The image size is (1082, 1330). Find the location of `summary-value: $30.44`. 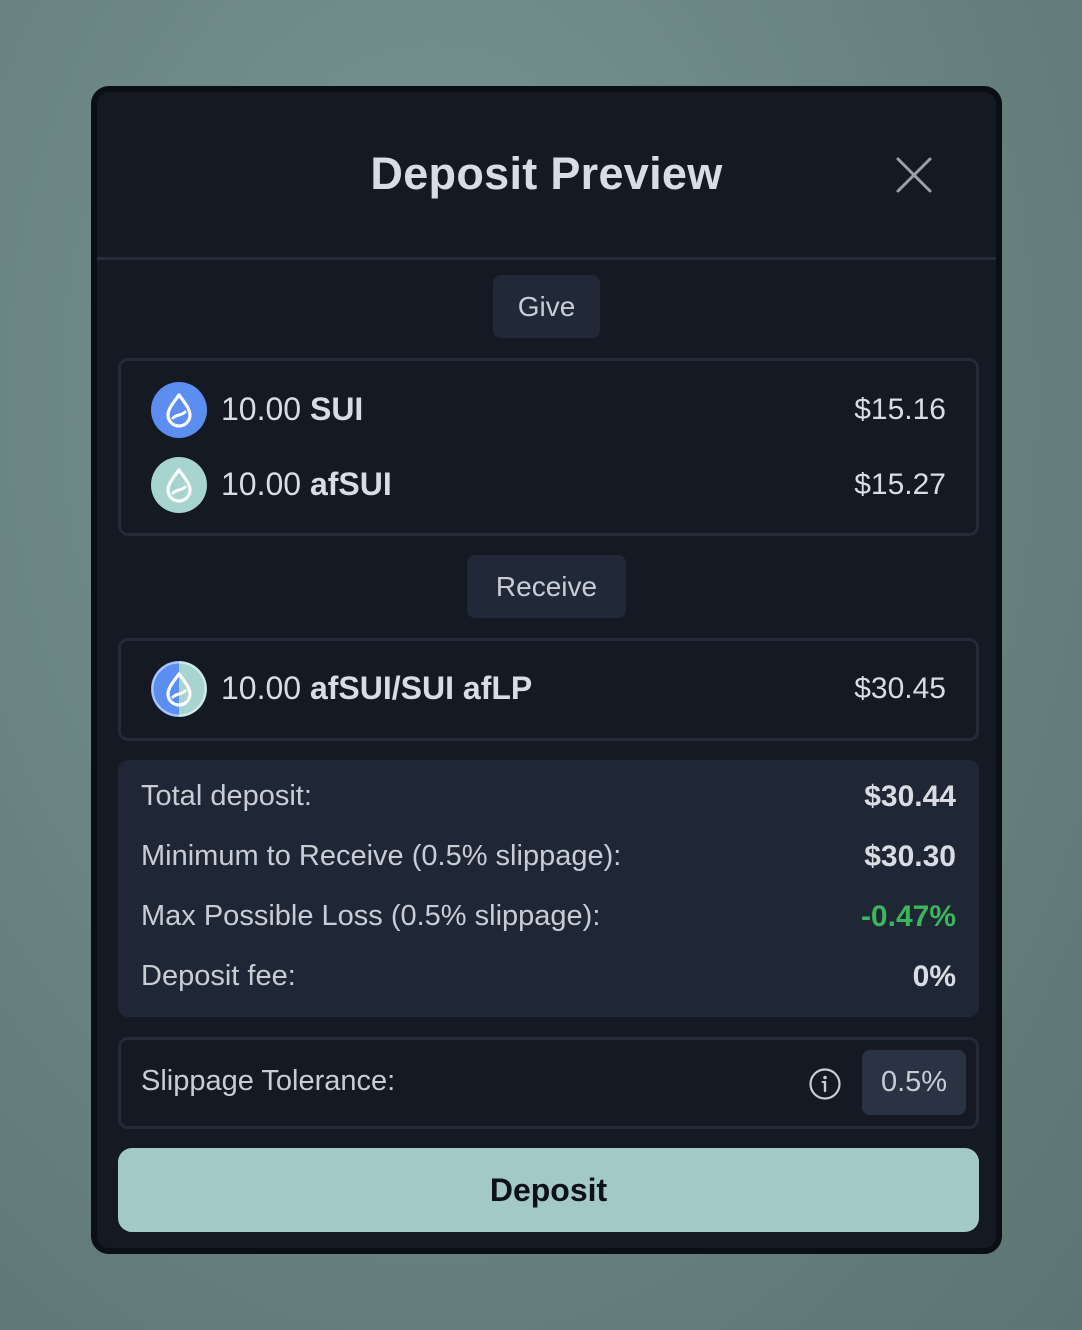

summary-value: $30.44 is located at coordinates (910, 796).